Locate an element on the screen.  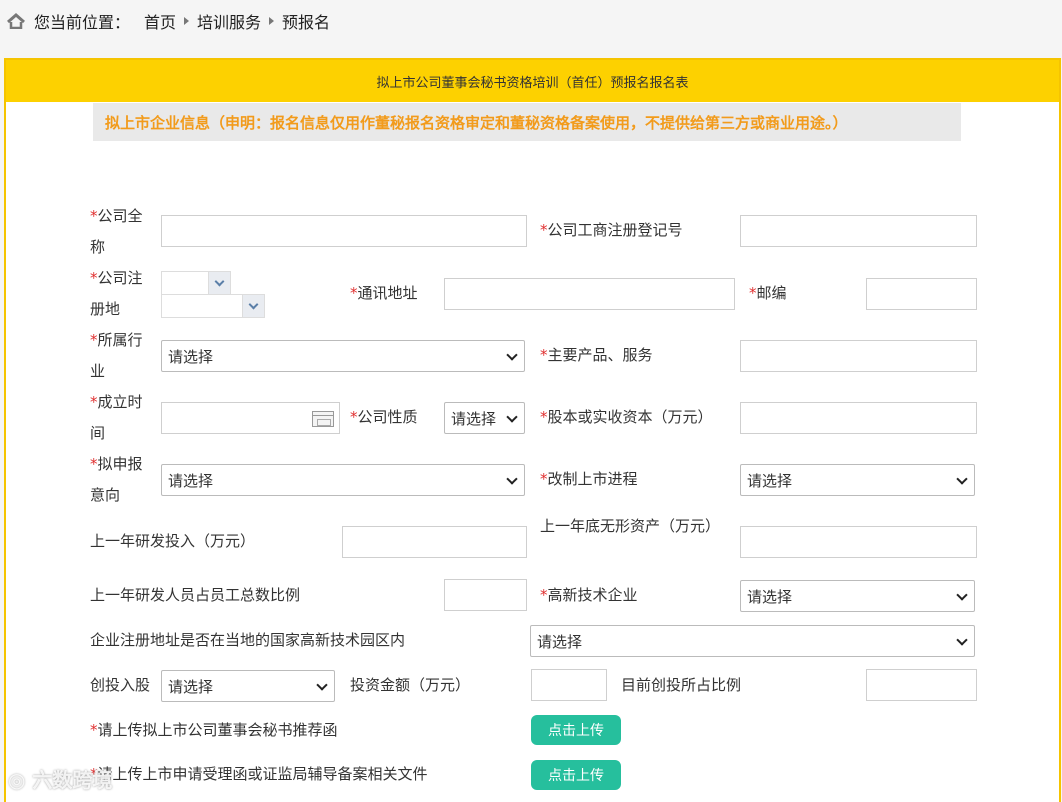
park-select: 请选择 is located at coordinates (752, 641).